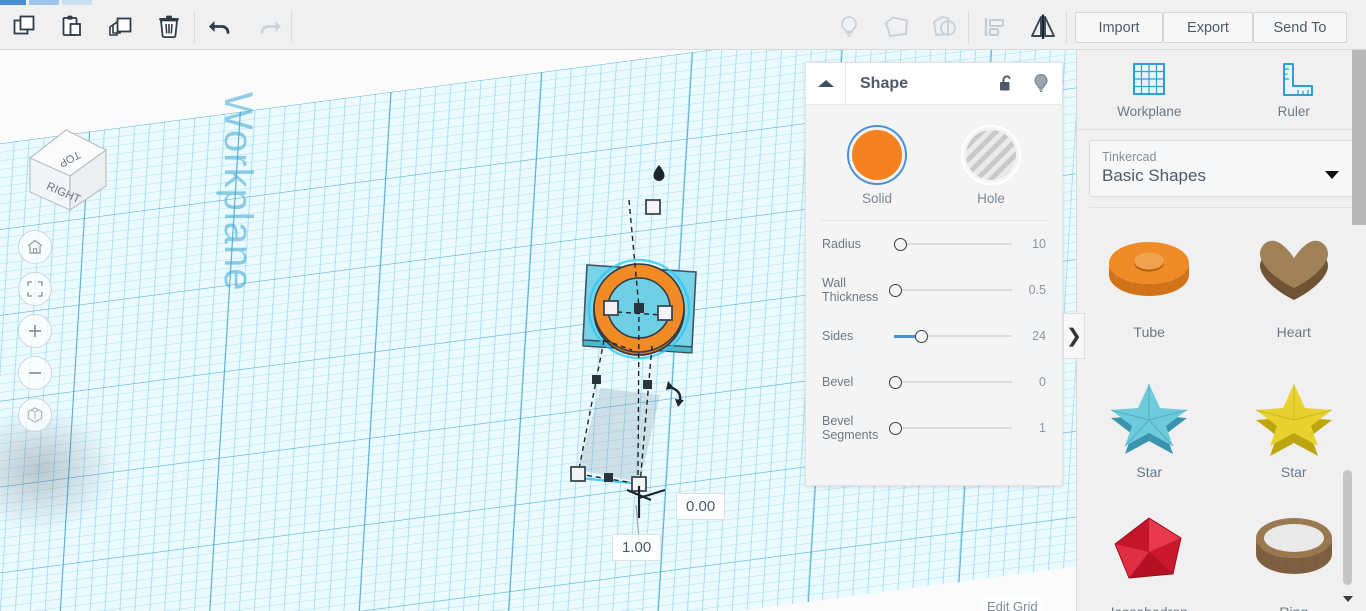 This screenshot has width=1366, height=611. I want to click on bevel-value: 0, so click(1029, 382).